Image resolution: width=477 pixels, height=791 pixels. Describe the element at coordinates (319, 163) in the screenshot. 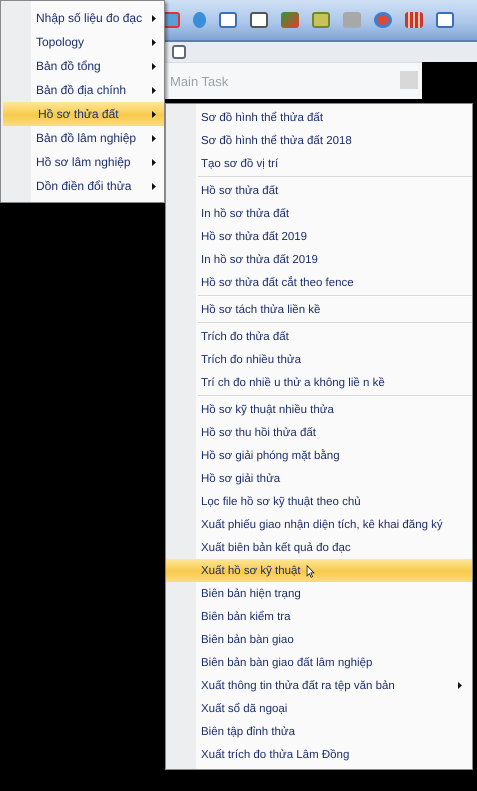

I see `menu-item: Tạo sơ đồ vị trí` at that location.